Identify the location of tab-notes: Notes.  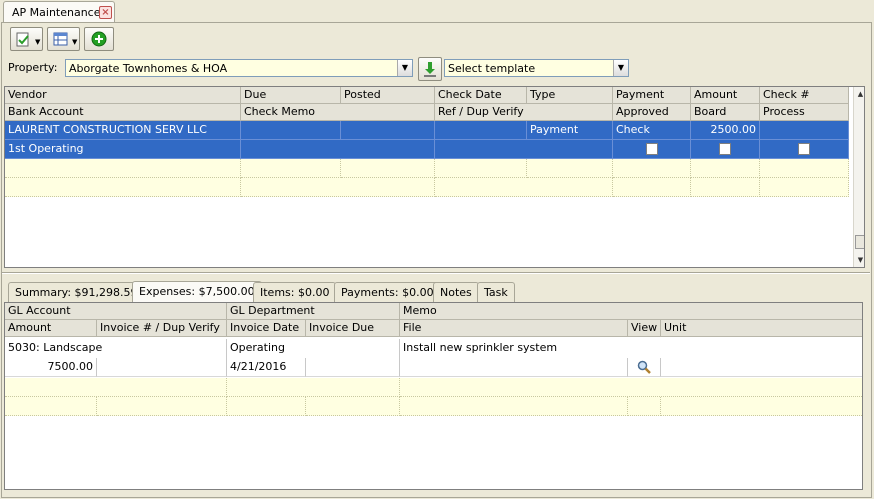
(456, 292).